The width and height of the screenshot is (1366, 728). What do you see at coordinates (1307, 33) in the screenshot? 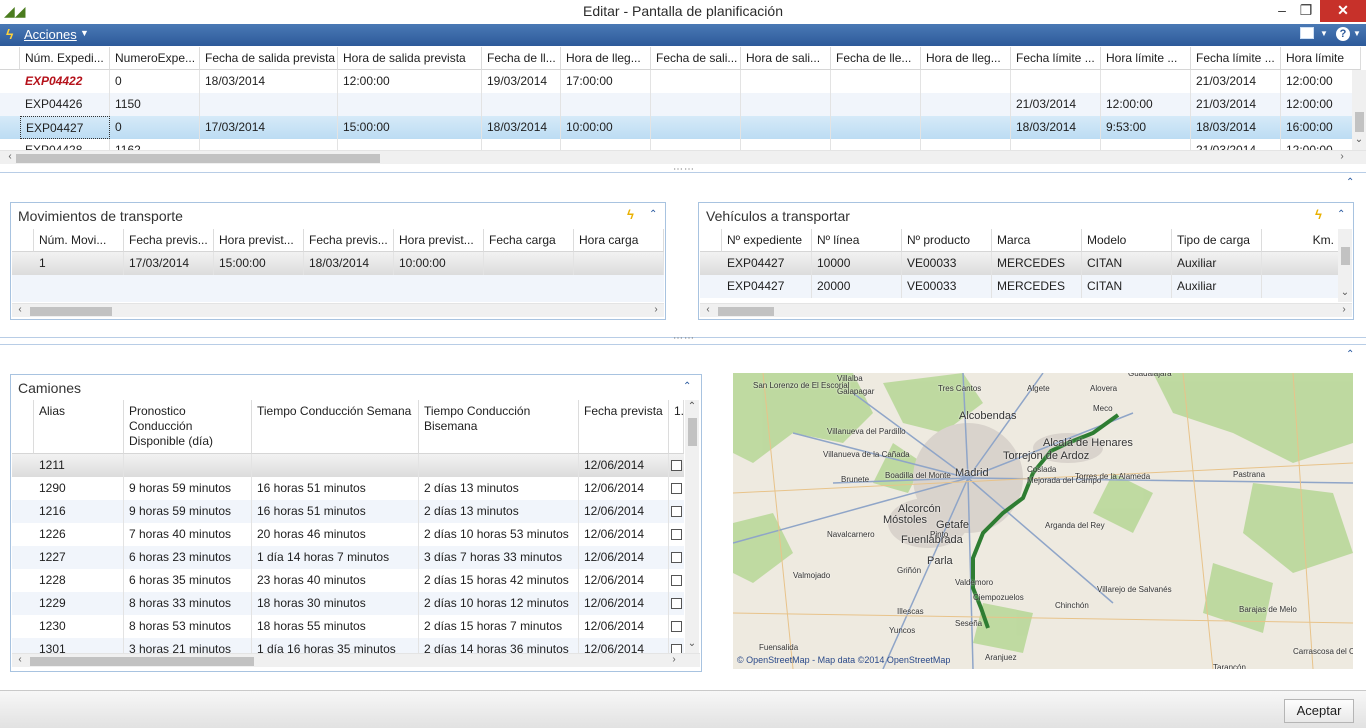
I see `layout-icon` at bounding box center [1307, 33].